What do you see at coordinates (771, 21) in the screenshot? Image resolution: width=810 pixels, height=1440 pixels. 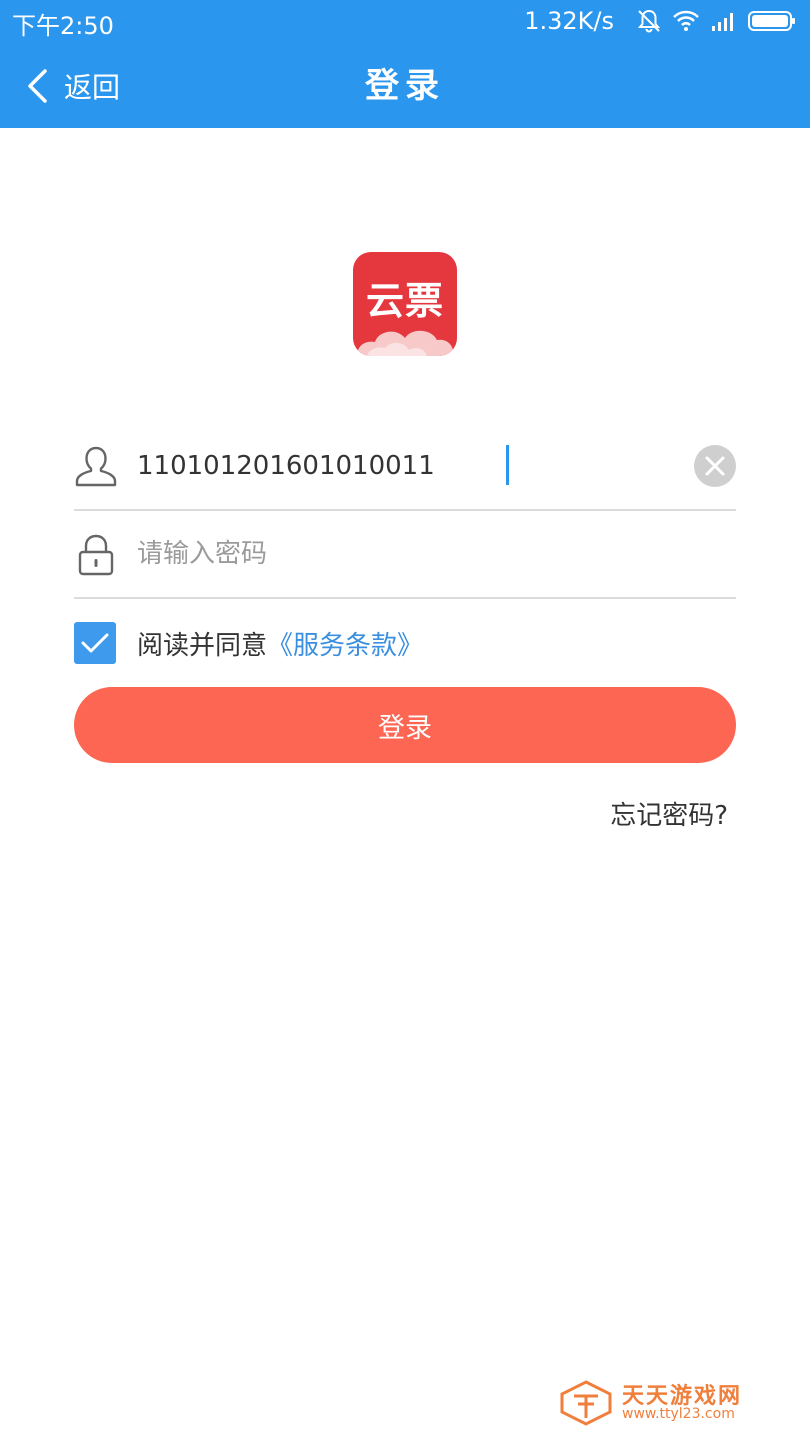 I see `battery-icon` at bounding box center [771, 21].